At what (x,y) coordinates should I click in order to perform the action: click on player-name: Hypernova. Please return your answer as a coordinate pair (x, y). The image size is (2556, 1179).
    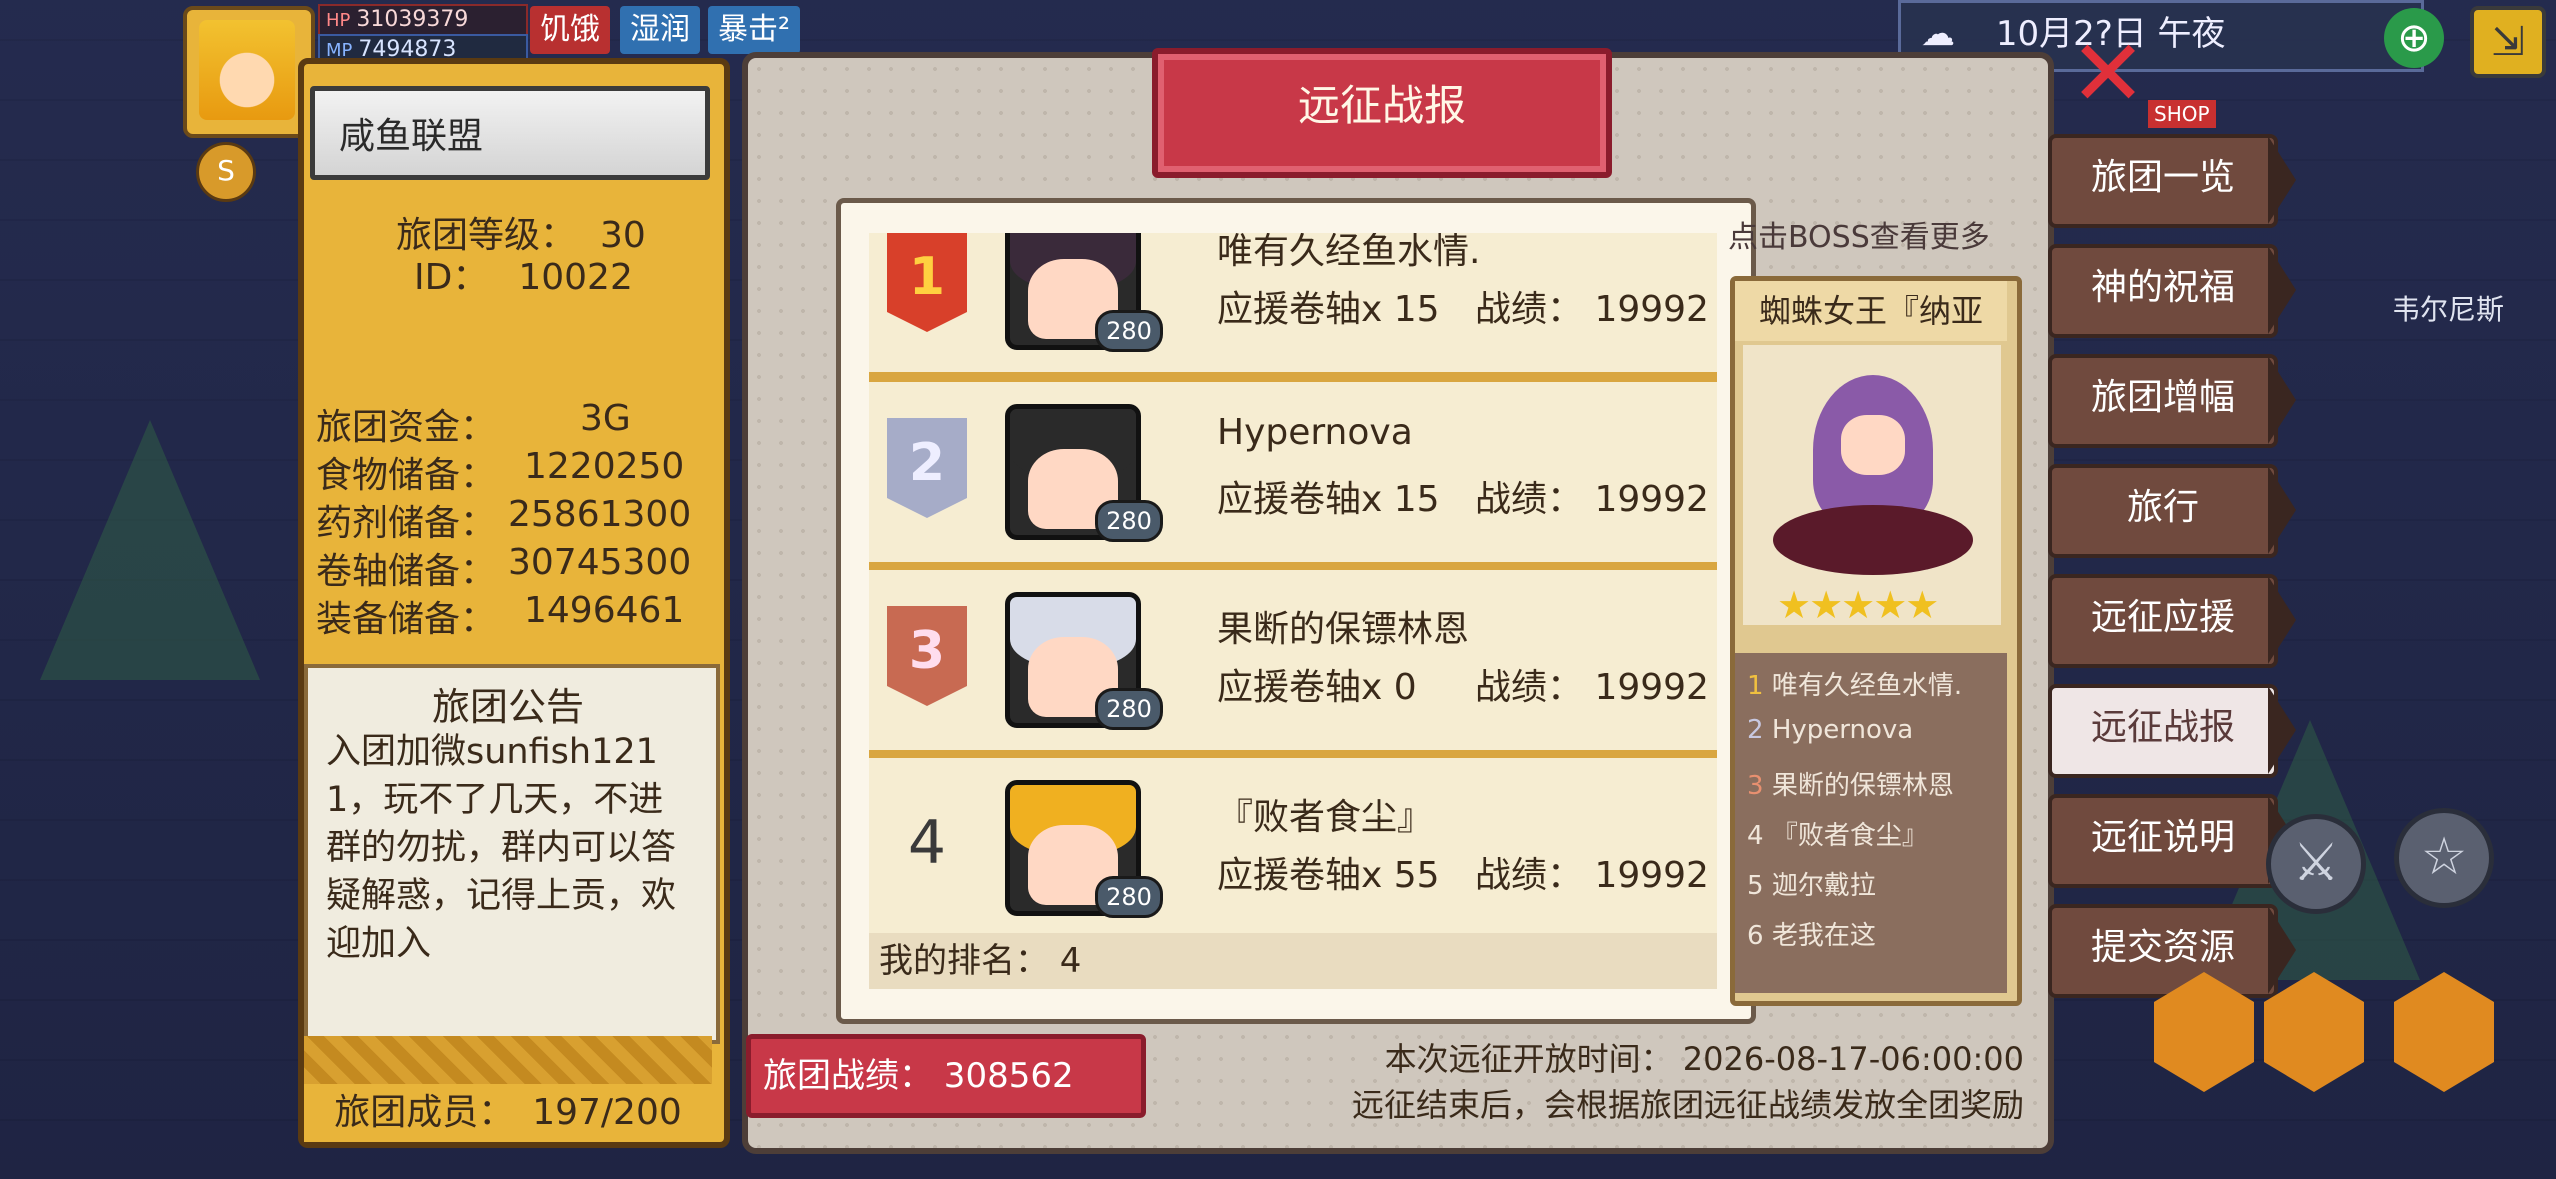
    Looking at the image, I should click on (1315, 432).